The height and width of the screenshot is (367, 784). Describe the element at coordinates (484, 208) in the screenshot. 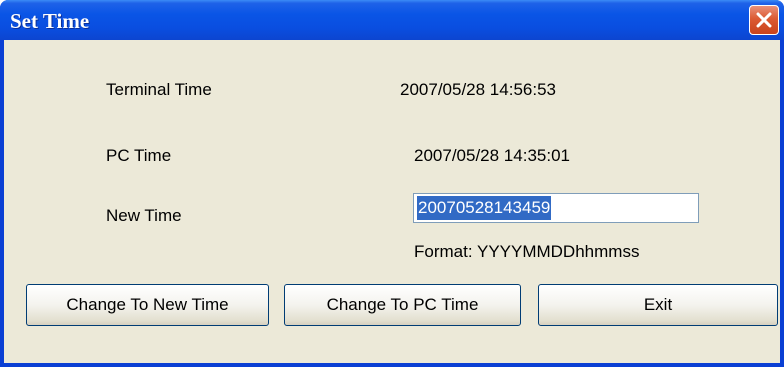

I see `new-time-value: 20070528143459` at that location.